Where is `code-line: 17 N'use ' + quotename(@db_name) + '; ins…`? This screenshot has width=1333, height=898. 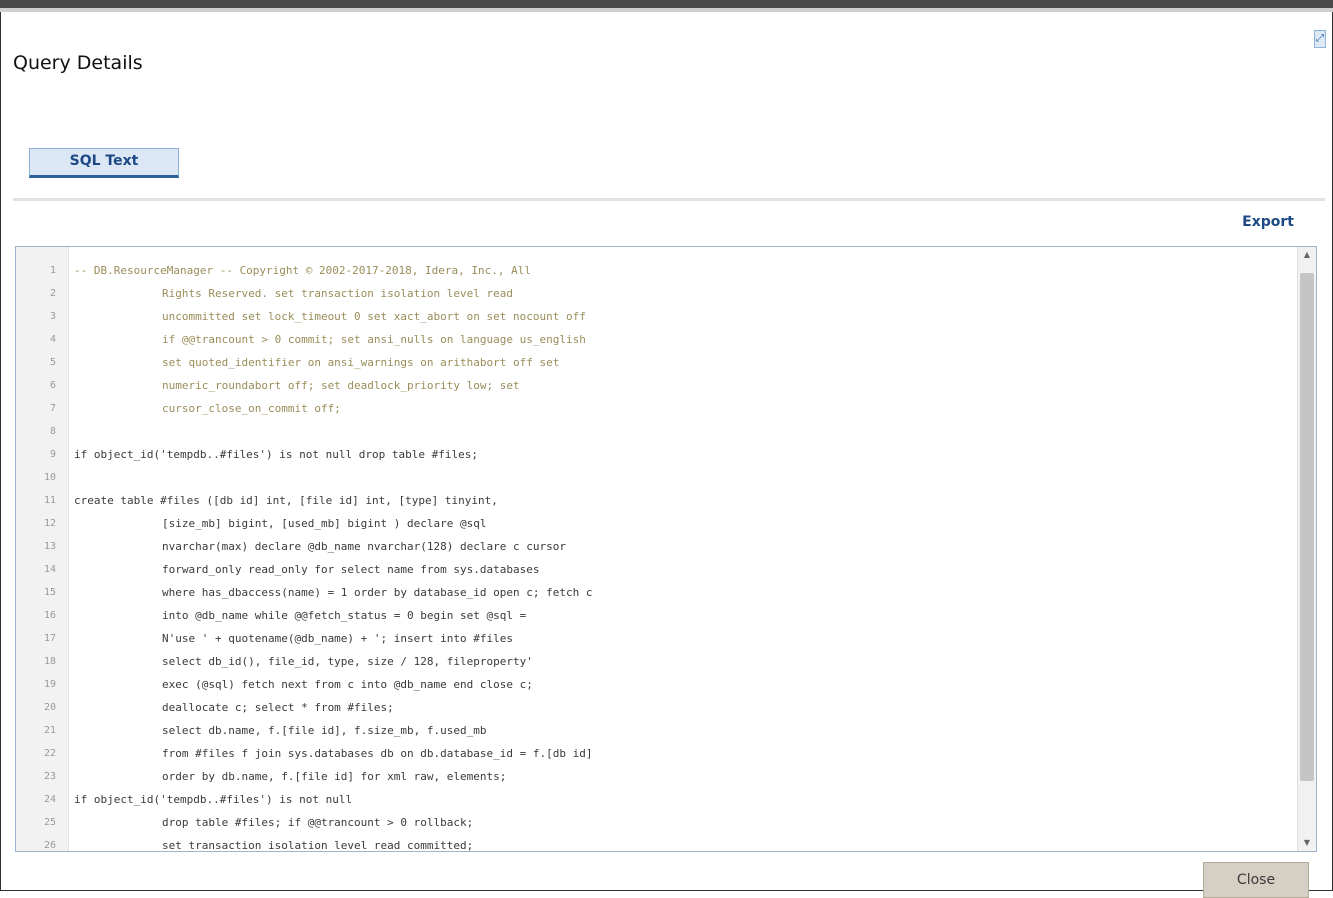 code-line: 17 N'use ' + quotename(@db_name) + '; ins… is located at coordinates (653, 638).